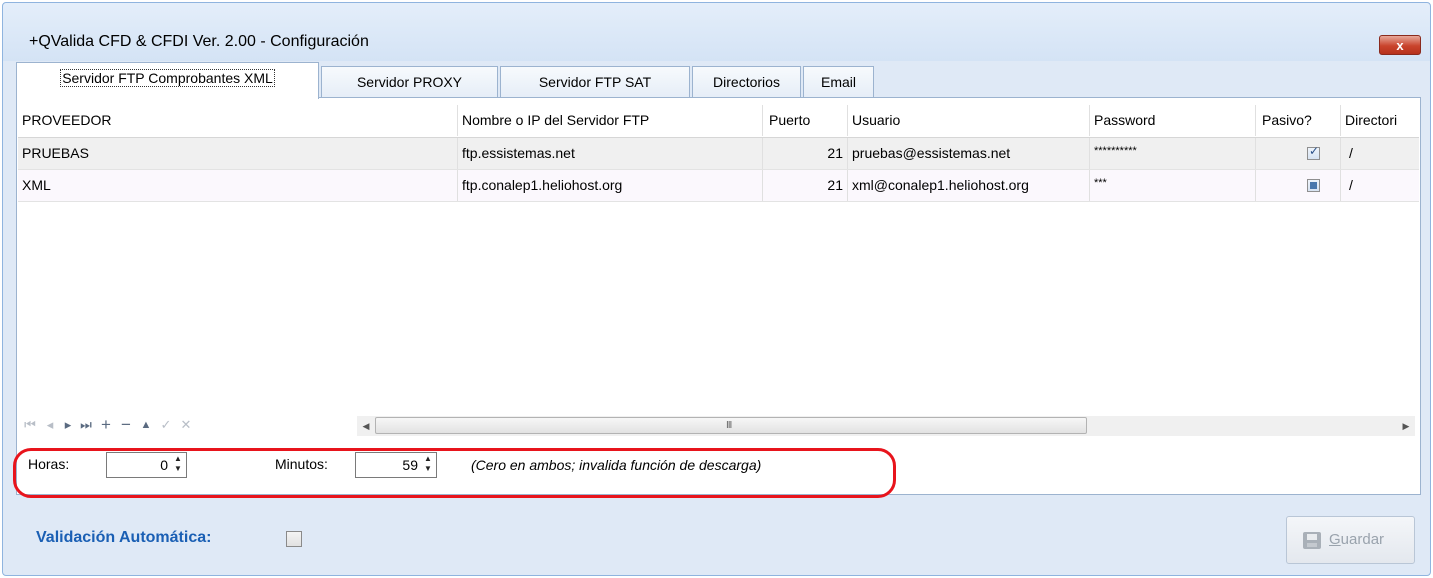 The width and height of the screenshot is (1433, 578). I want to click on next-record-icon: ▸, so click(68, 425).